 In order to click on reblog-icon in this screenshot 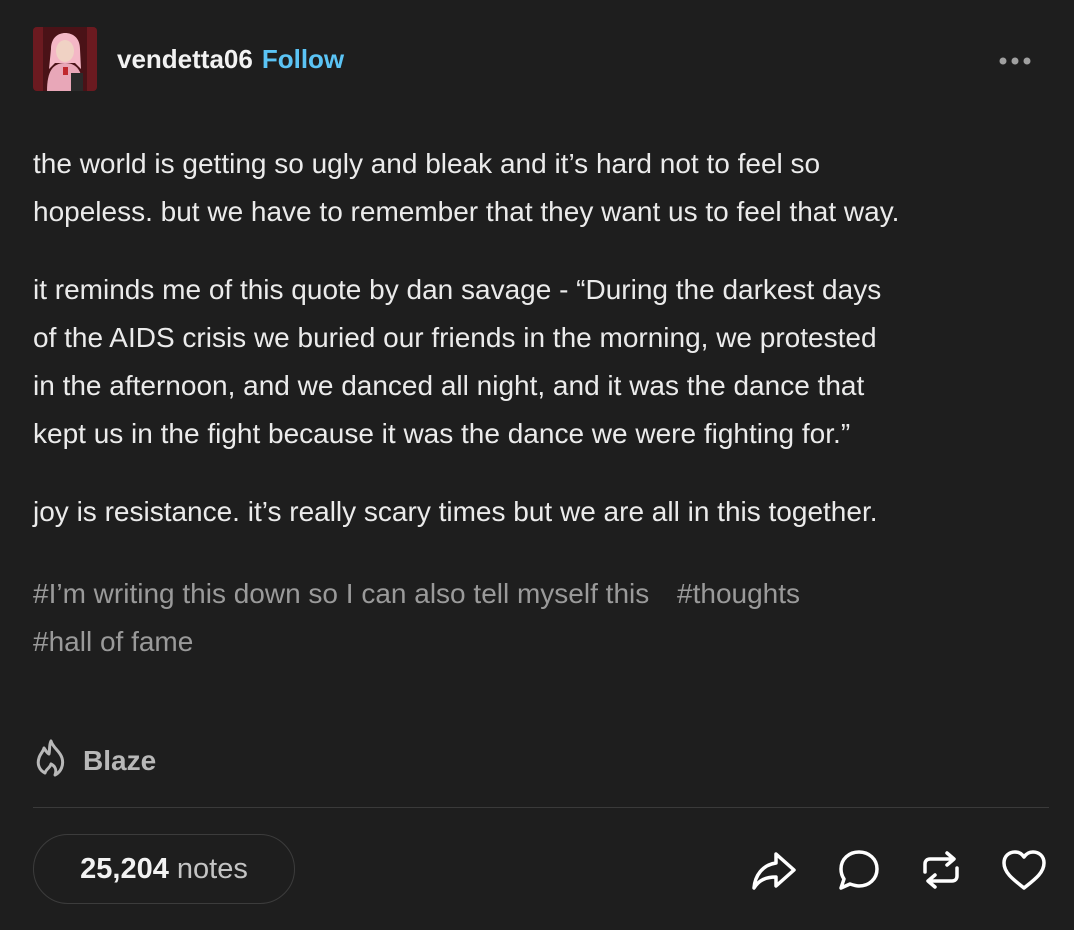, I will do `click(941, 870)`.